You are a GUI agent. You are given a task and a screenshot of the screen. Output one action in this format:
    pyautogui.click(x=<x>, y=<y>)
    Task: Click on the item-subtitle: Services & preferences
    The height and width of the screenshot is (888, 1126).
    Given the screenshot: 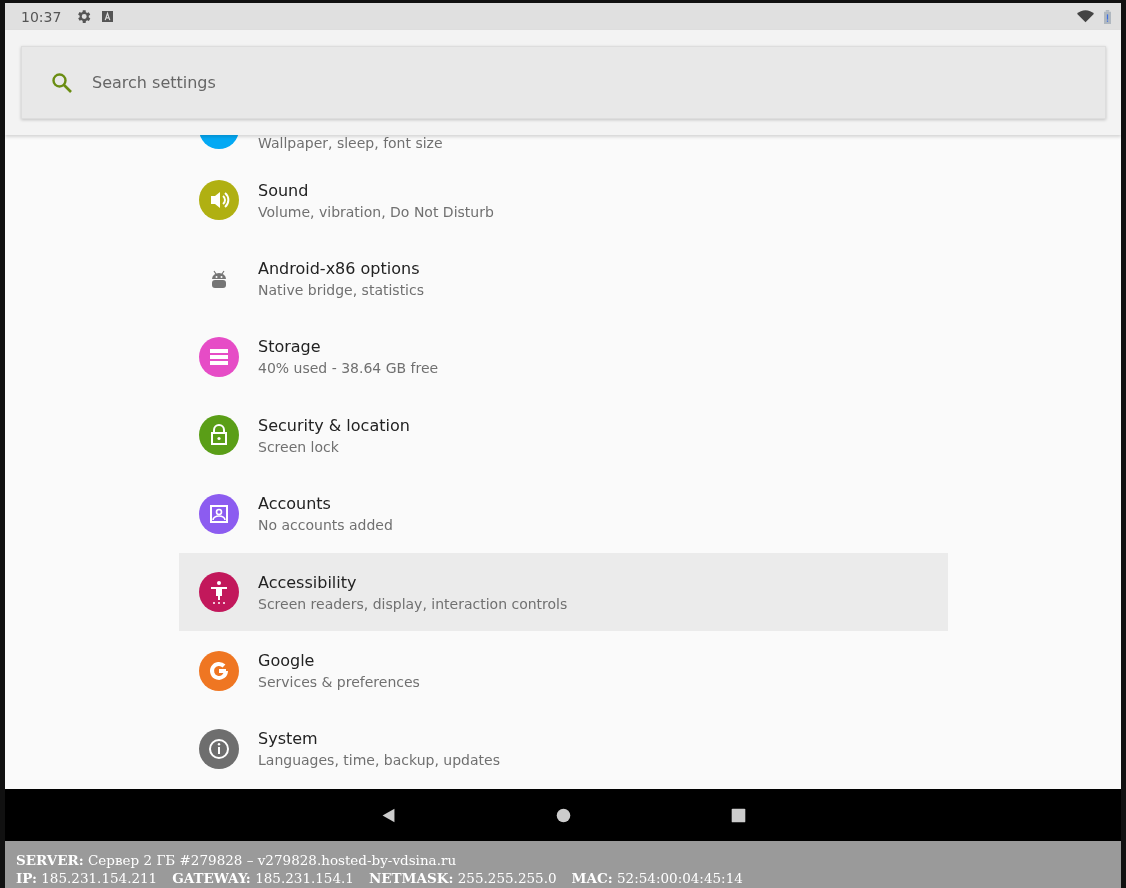 What is the action you would take?
    pyautogui.click(x=339, y=682)
    